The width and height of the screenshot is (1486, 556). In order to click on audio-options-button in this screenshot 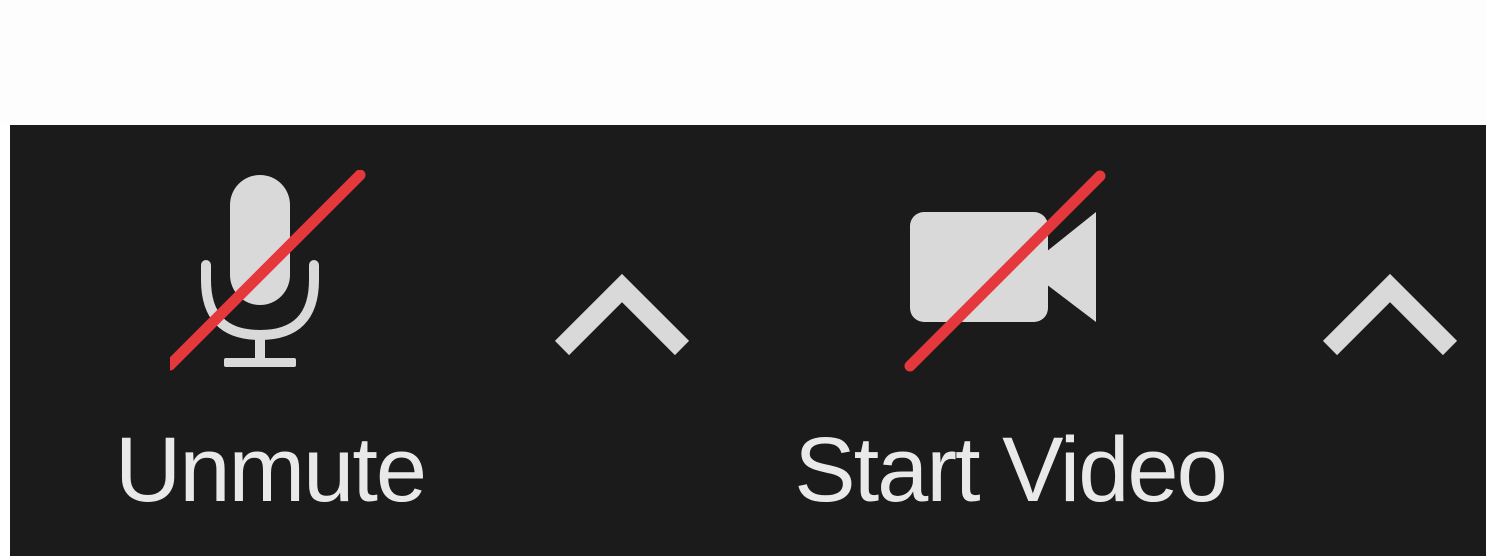, I will do `click(622, 310)`.